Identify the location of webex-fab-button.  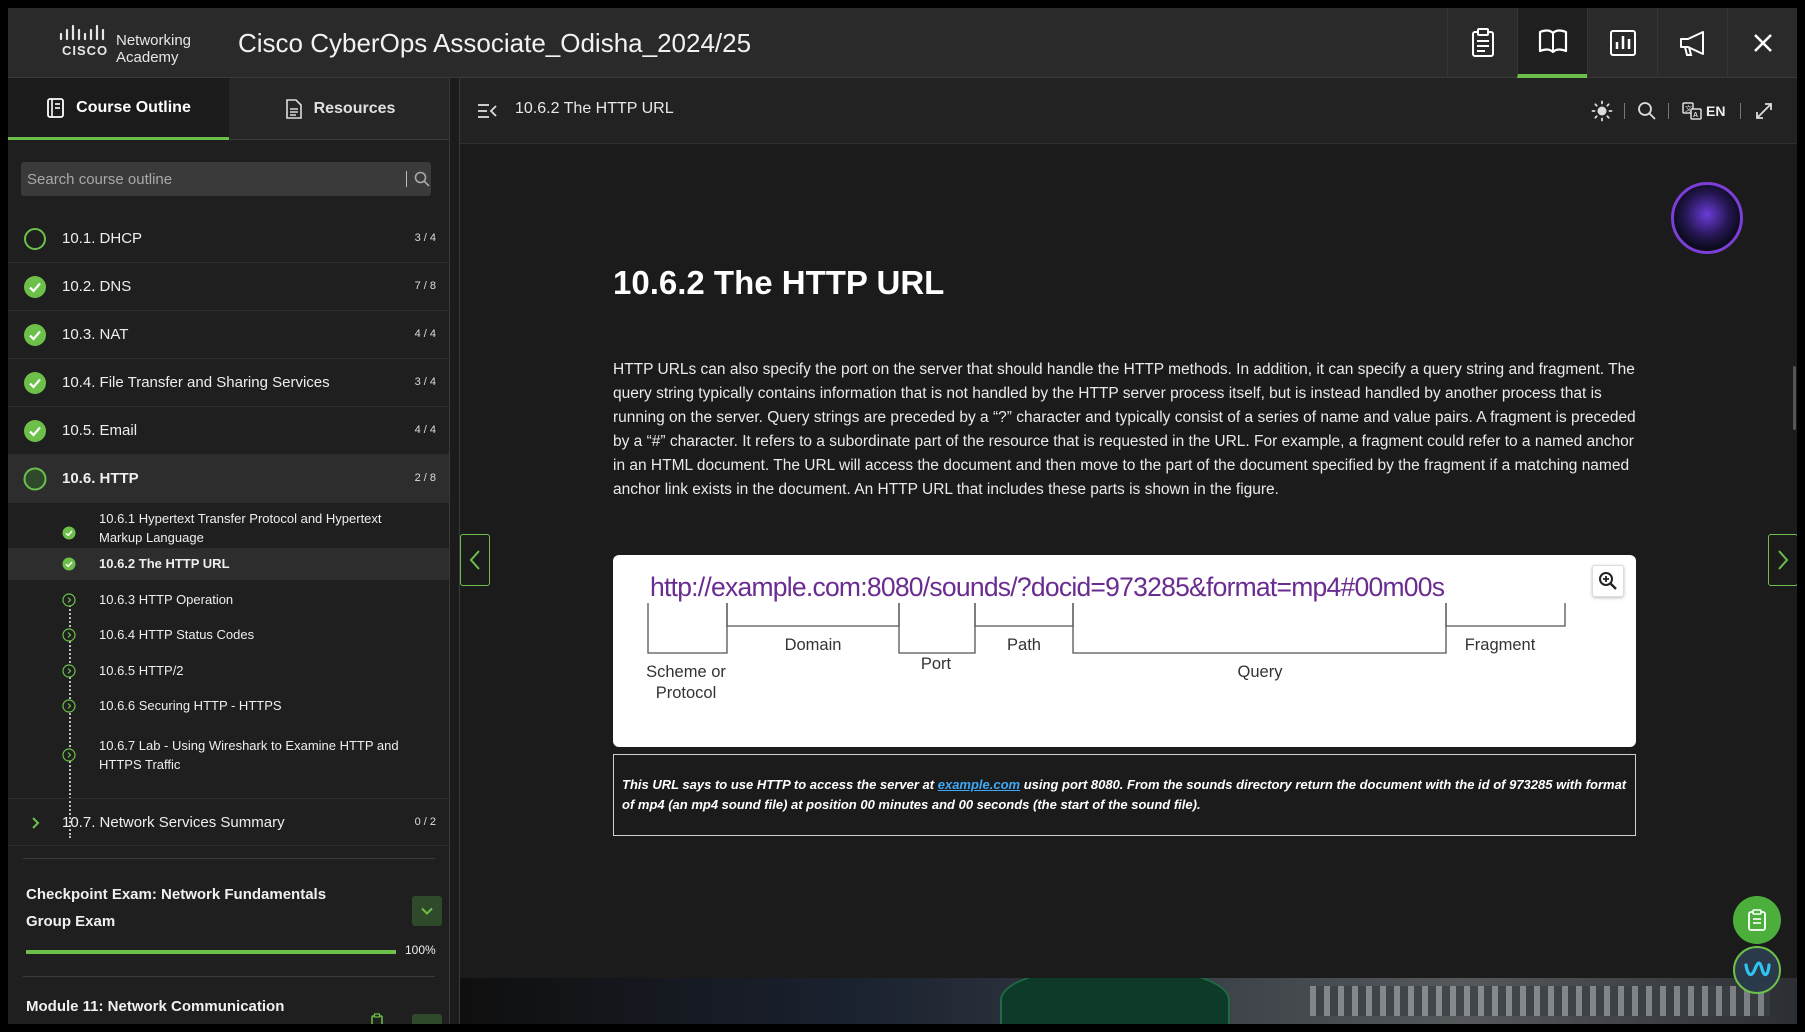
(1757, 970).